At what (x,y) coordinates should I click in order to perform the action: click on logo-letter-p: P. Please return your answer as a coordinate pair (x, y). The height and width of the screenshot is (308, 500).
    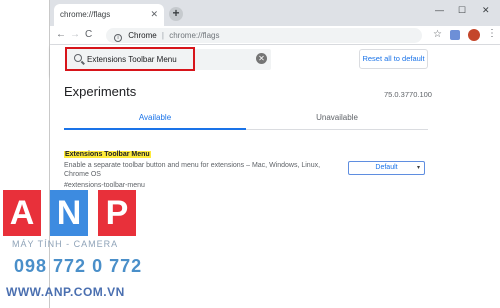
    Looking at the image, I should click on (117, 213).